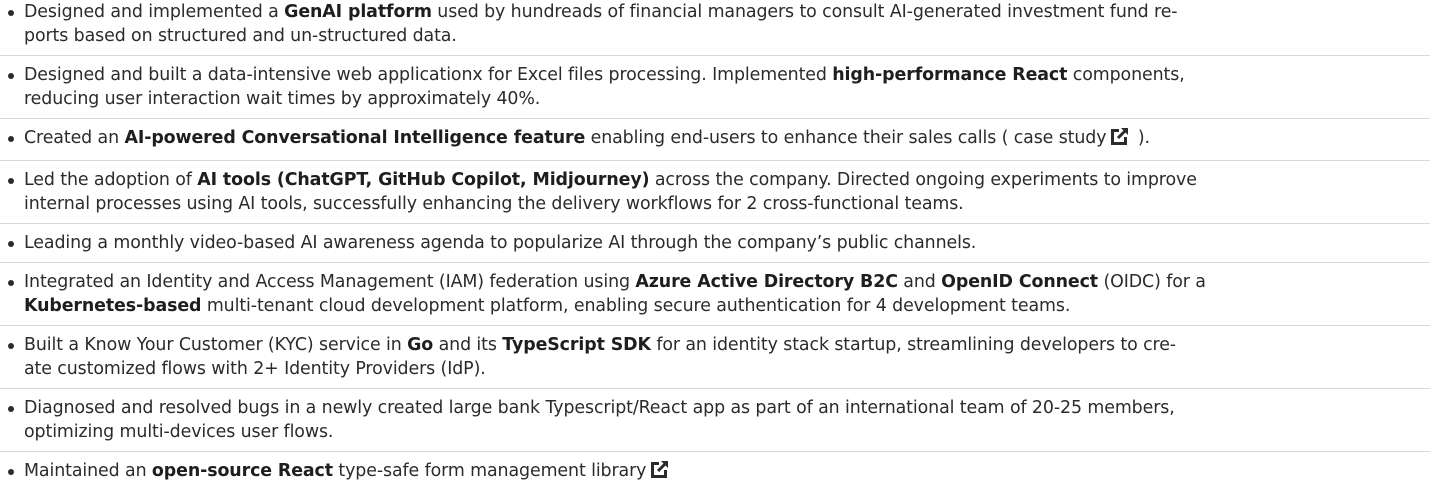  Describe the element at coordinates (242, 471) in the screenshot. I see `highlight-text: open-source React` at that location.